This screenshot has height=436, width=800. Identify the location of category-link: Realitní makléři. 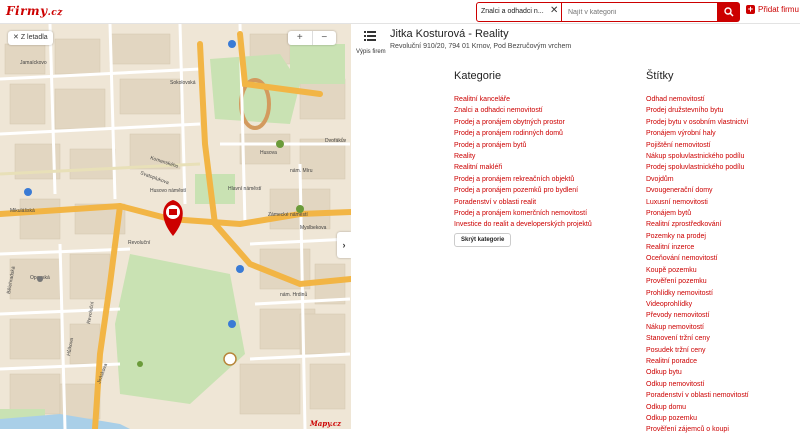
(523, 167).